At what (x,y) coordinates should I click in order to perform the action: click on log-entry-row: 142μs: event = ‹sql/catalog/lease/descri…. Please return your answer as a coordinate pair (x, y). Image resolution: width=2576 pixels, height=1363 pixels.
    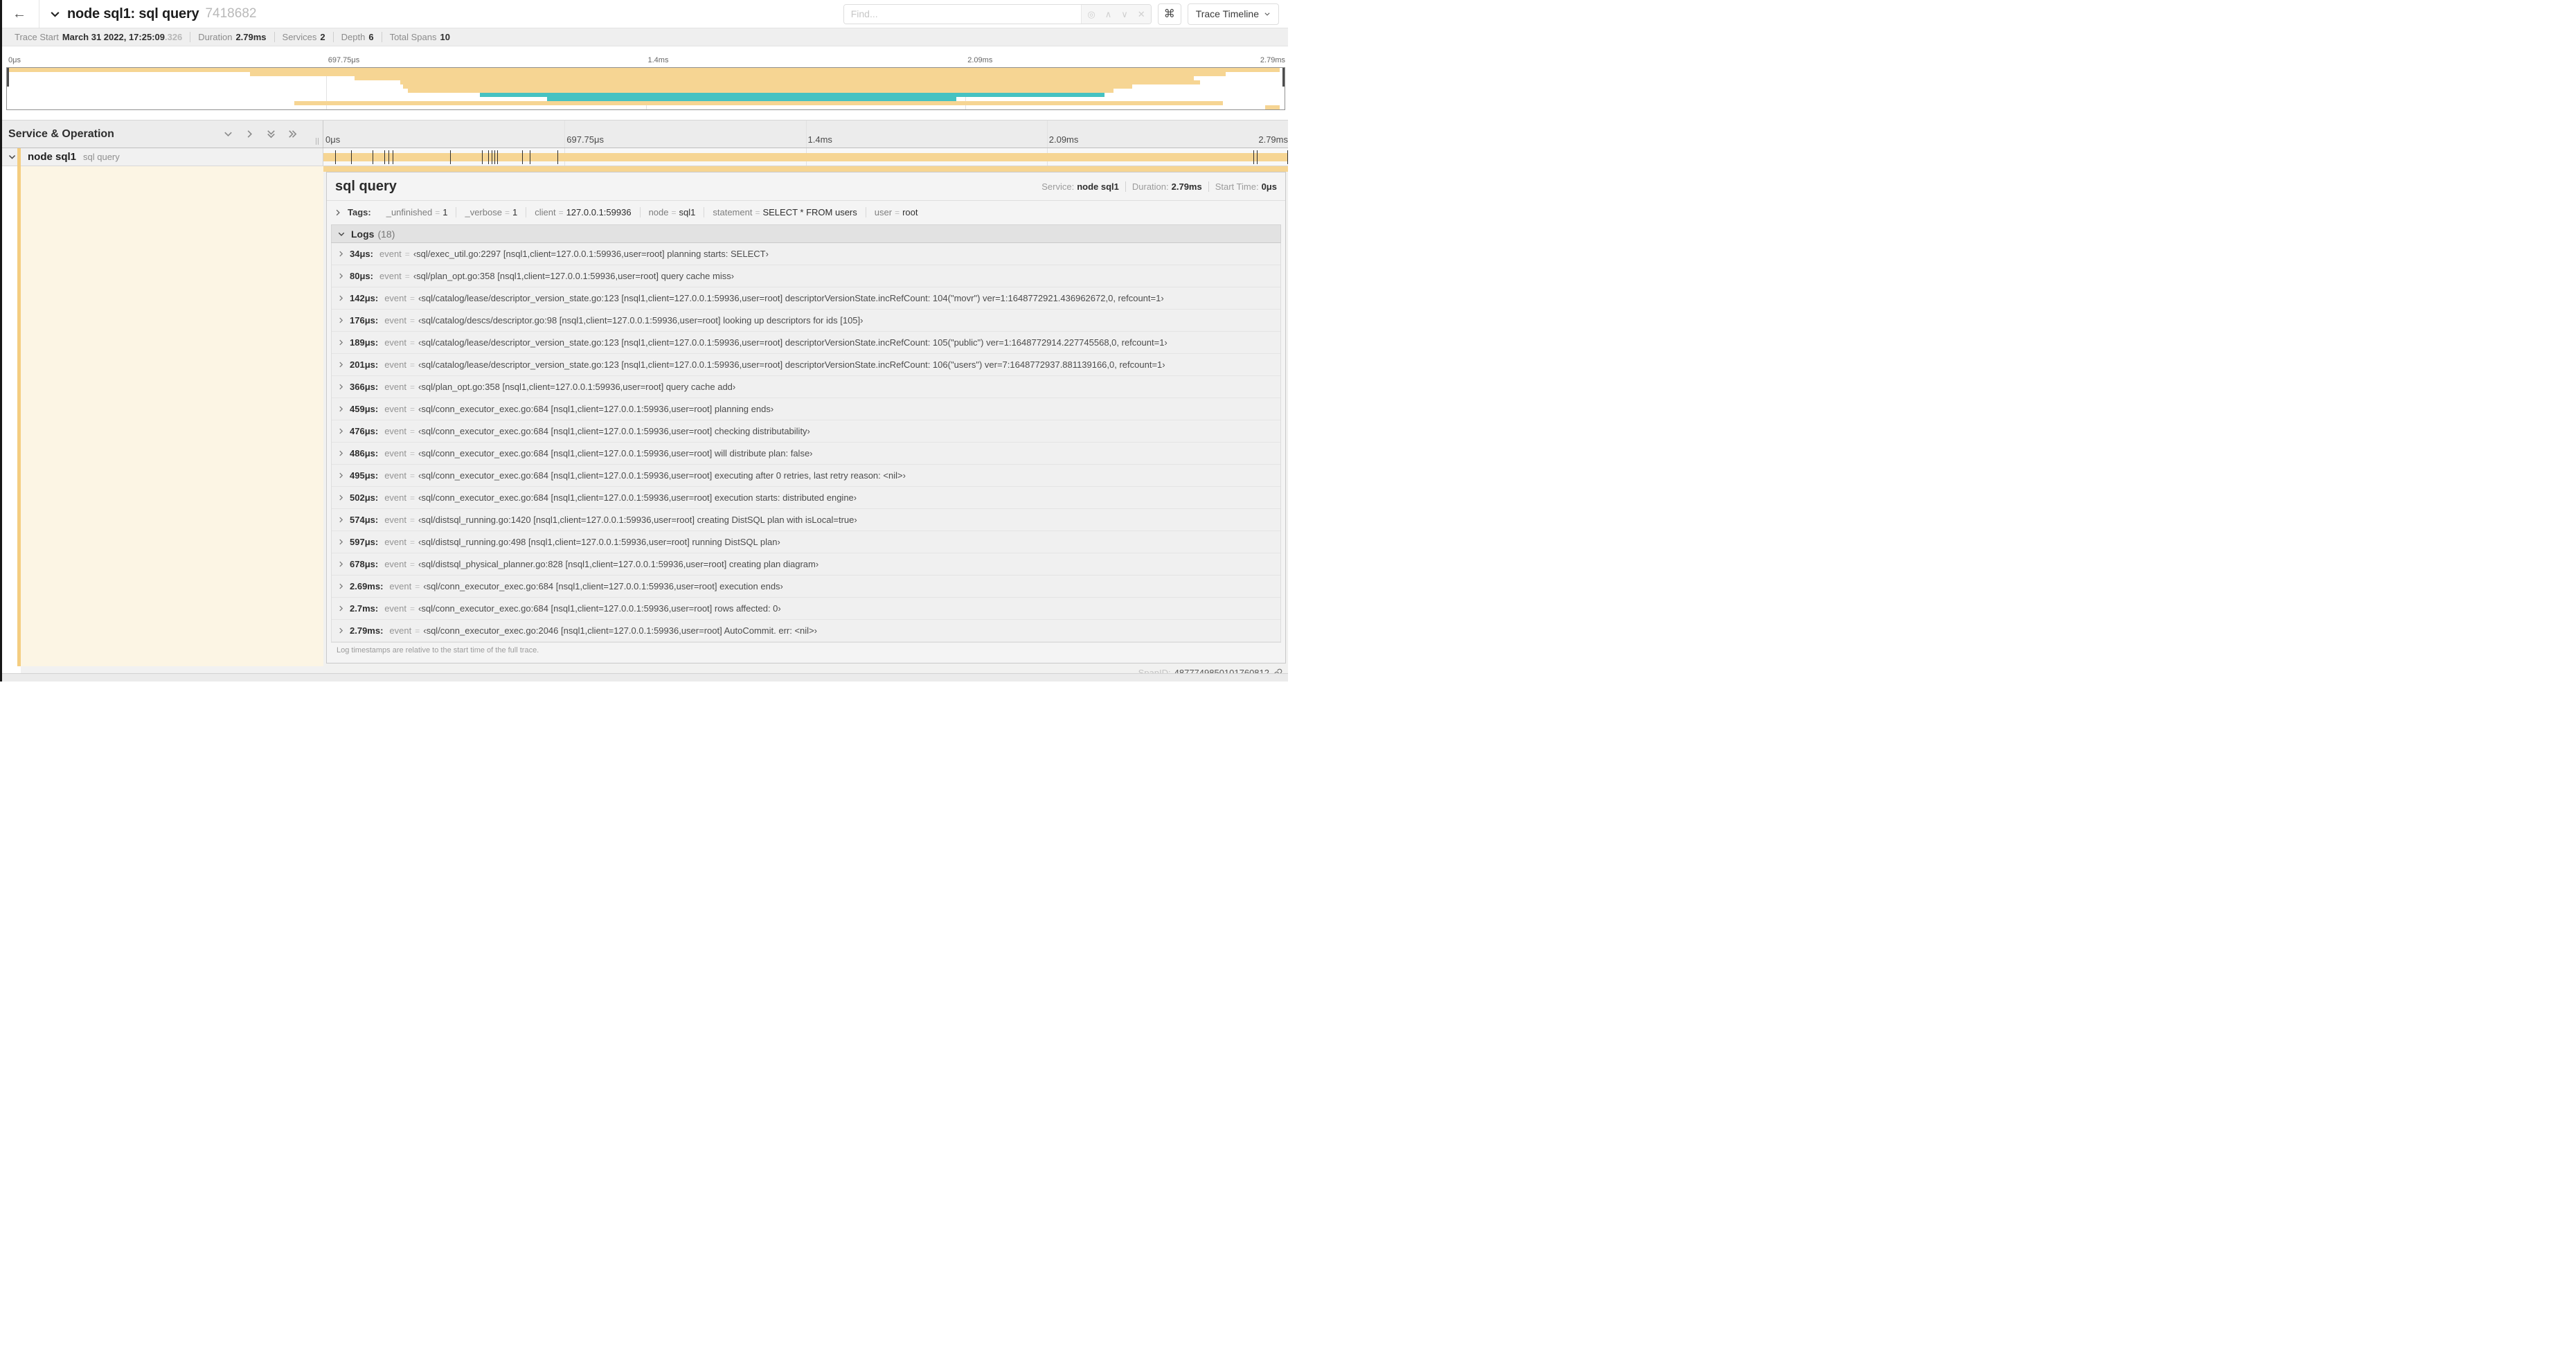
    Looking at the image, I should click on (806, 298).